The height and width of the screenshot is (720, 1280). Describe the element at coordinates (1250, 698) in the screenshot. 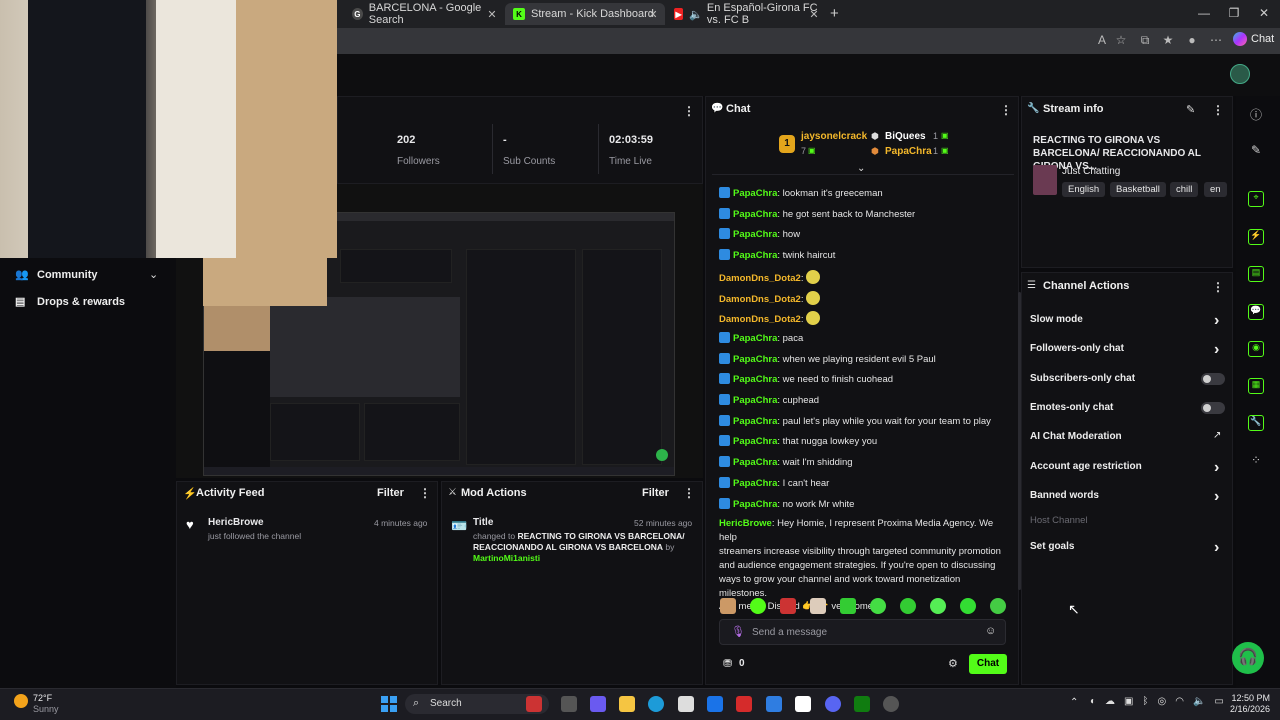

I see `clock-time: 12:50 PM` at that location.